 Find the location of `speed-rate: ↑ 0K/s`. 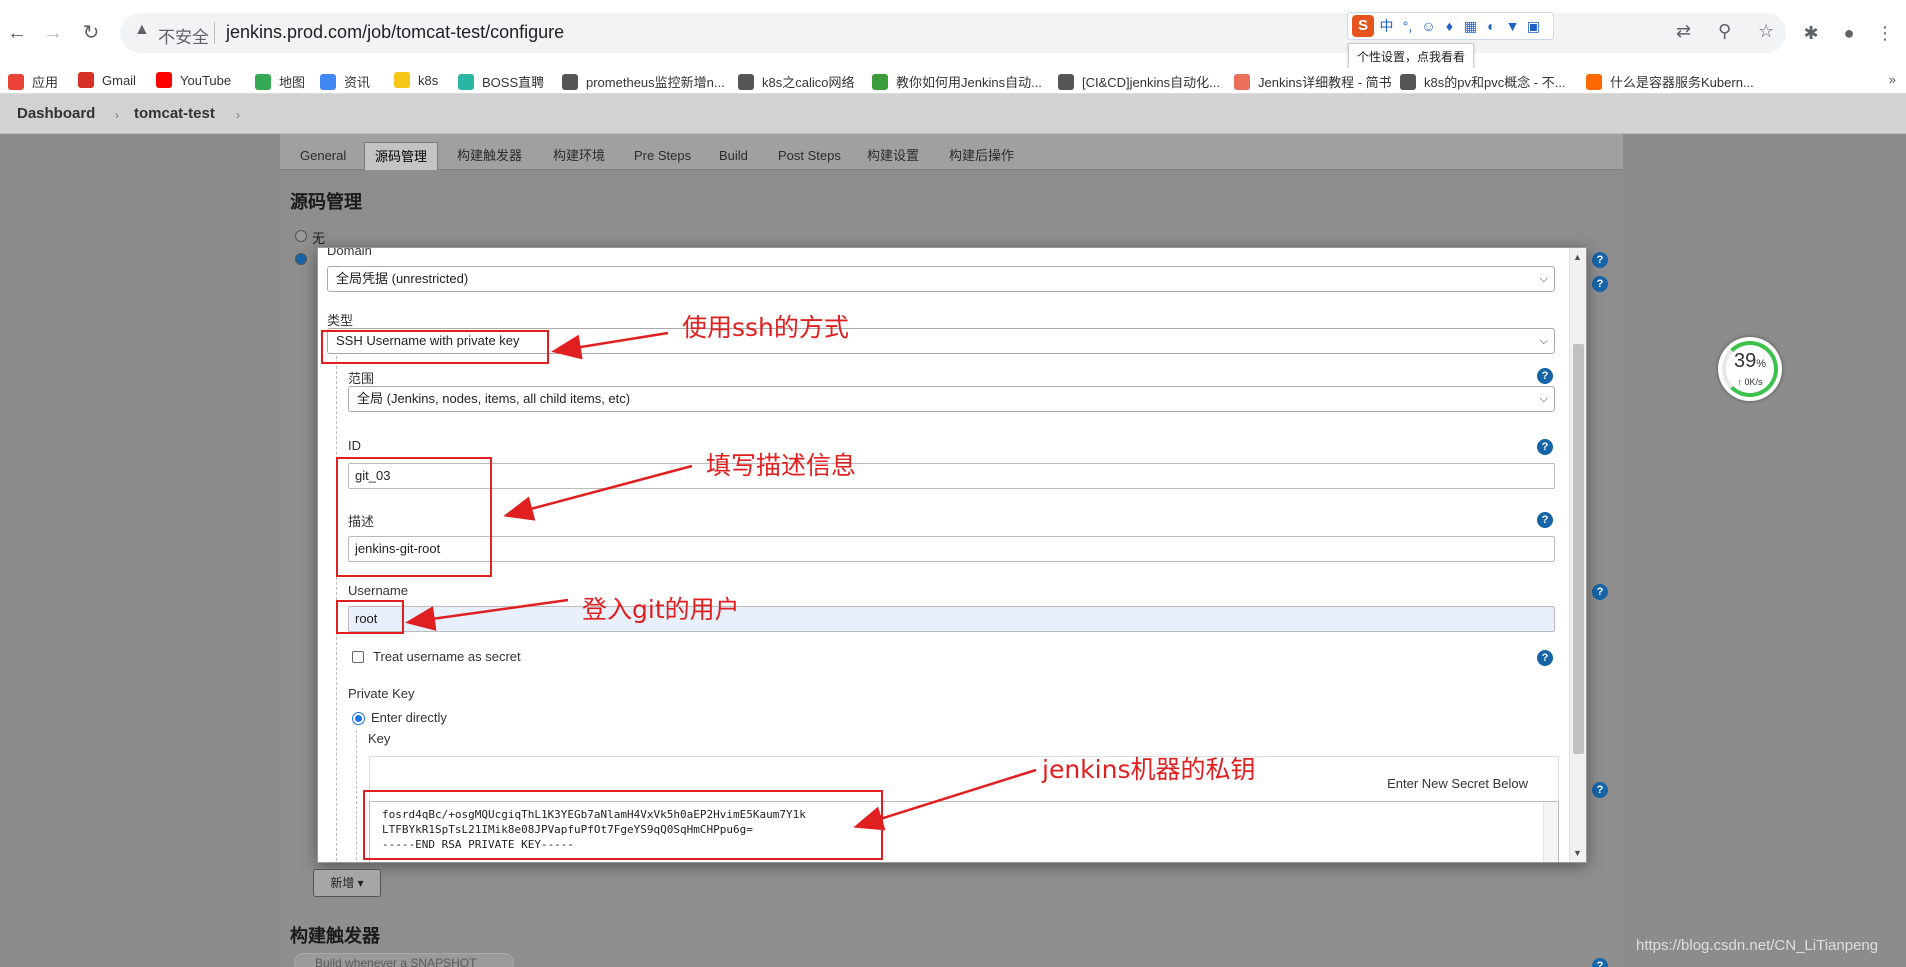

speed-rate: ↑ 0K/s is located at coordinates (1750, 382).